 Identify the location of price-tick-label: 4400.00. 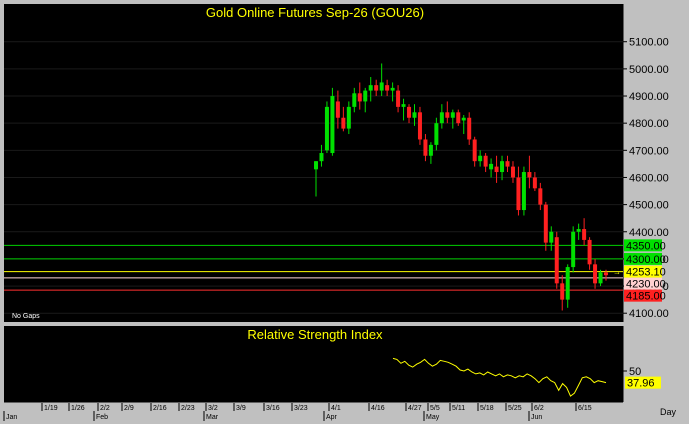
(649, 233).